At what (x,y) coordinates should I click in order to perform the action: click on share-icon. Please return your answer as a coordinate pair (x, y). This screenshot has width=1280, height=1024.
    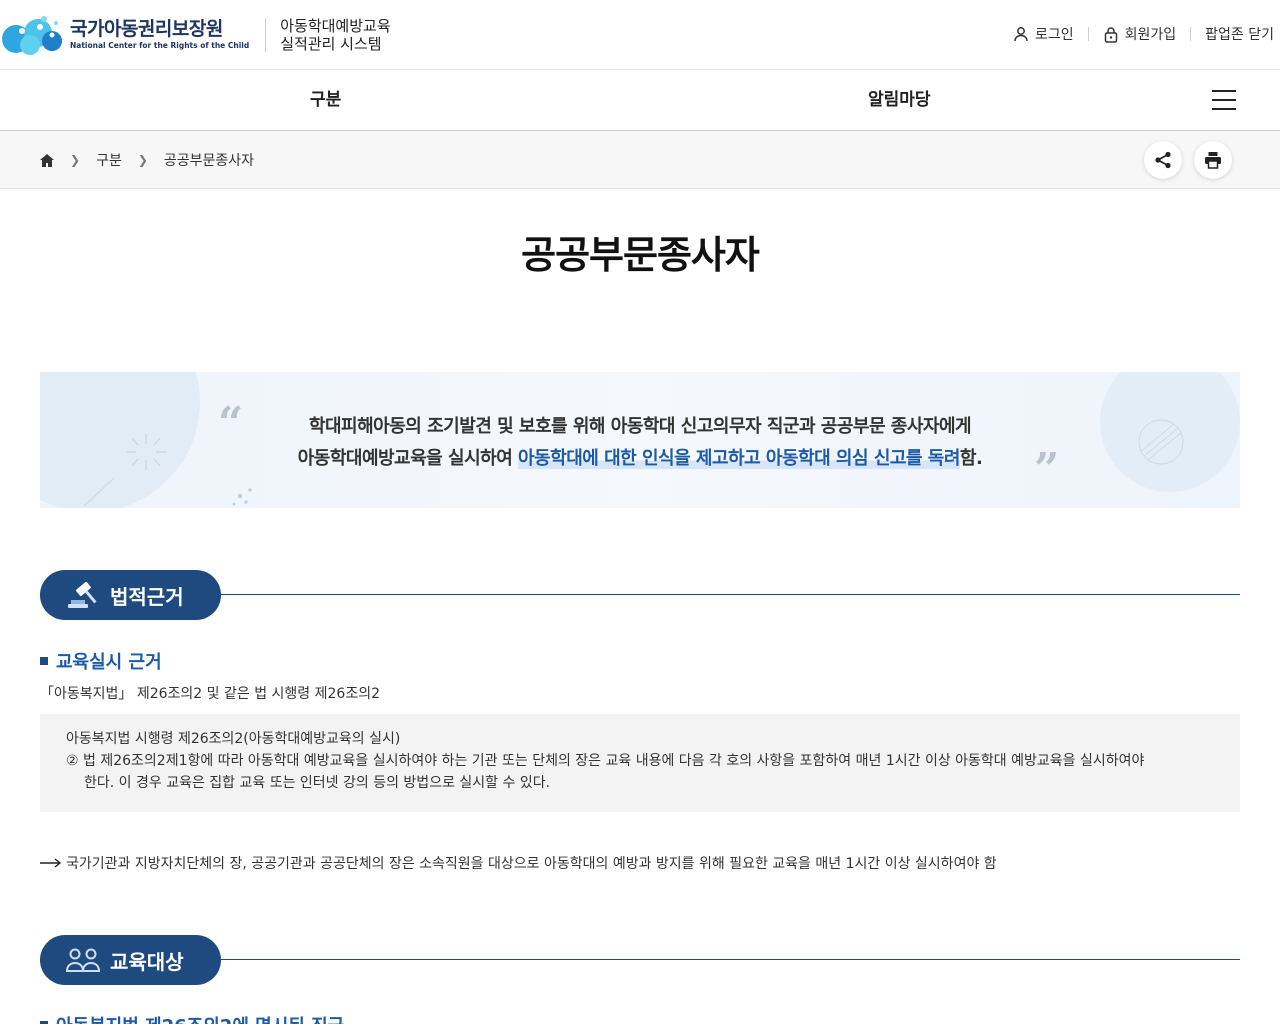
    Looking at the image, I should click on (1163, 160).